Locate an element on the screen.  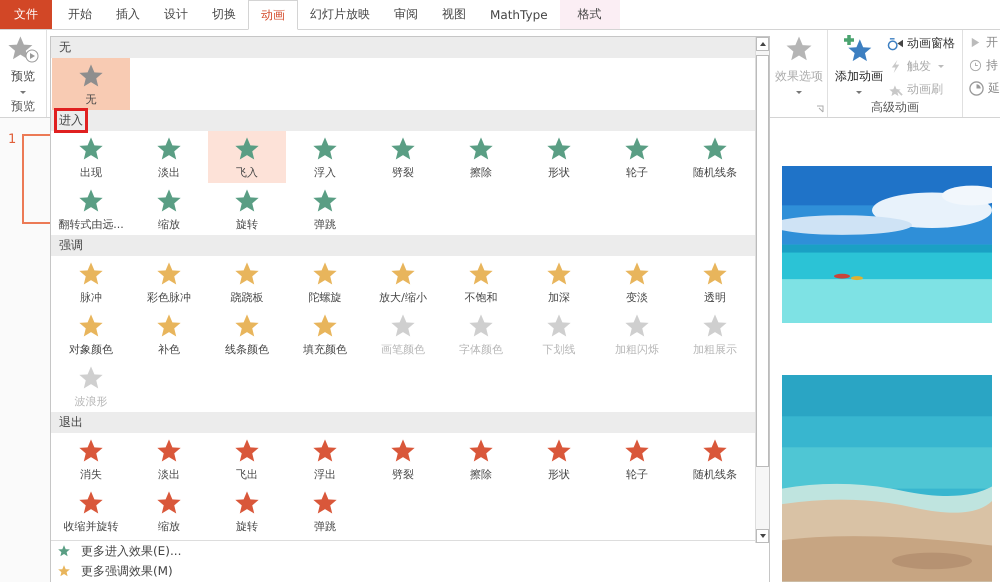
star-play-icon is located at coordinates (23, 49).